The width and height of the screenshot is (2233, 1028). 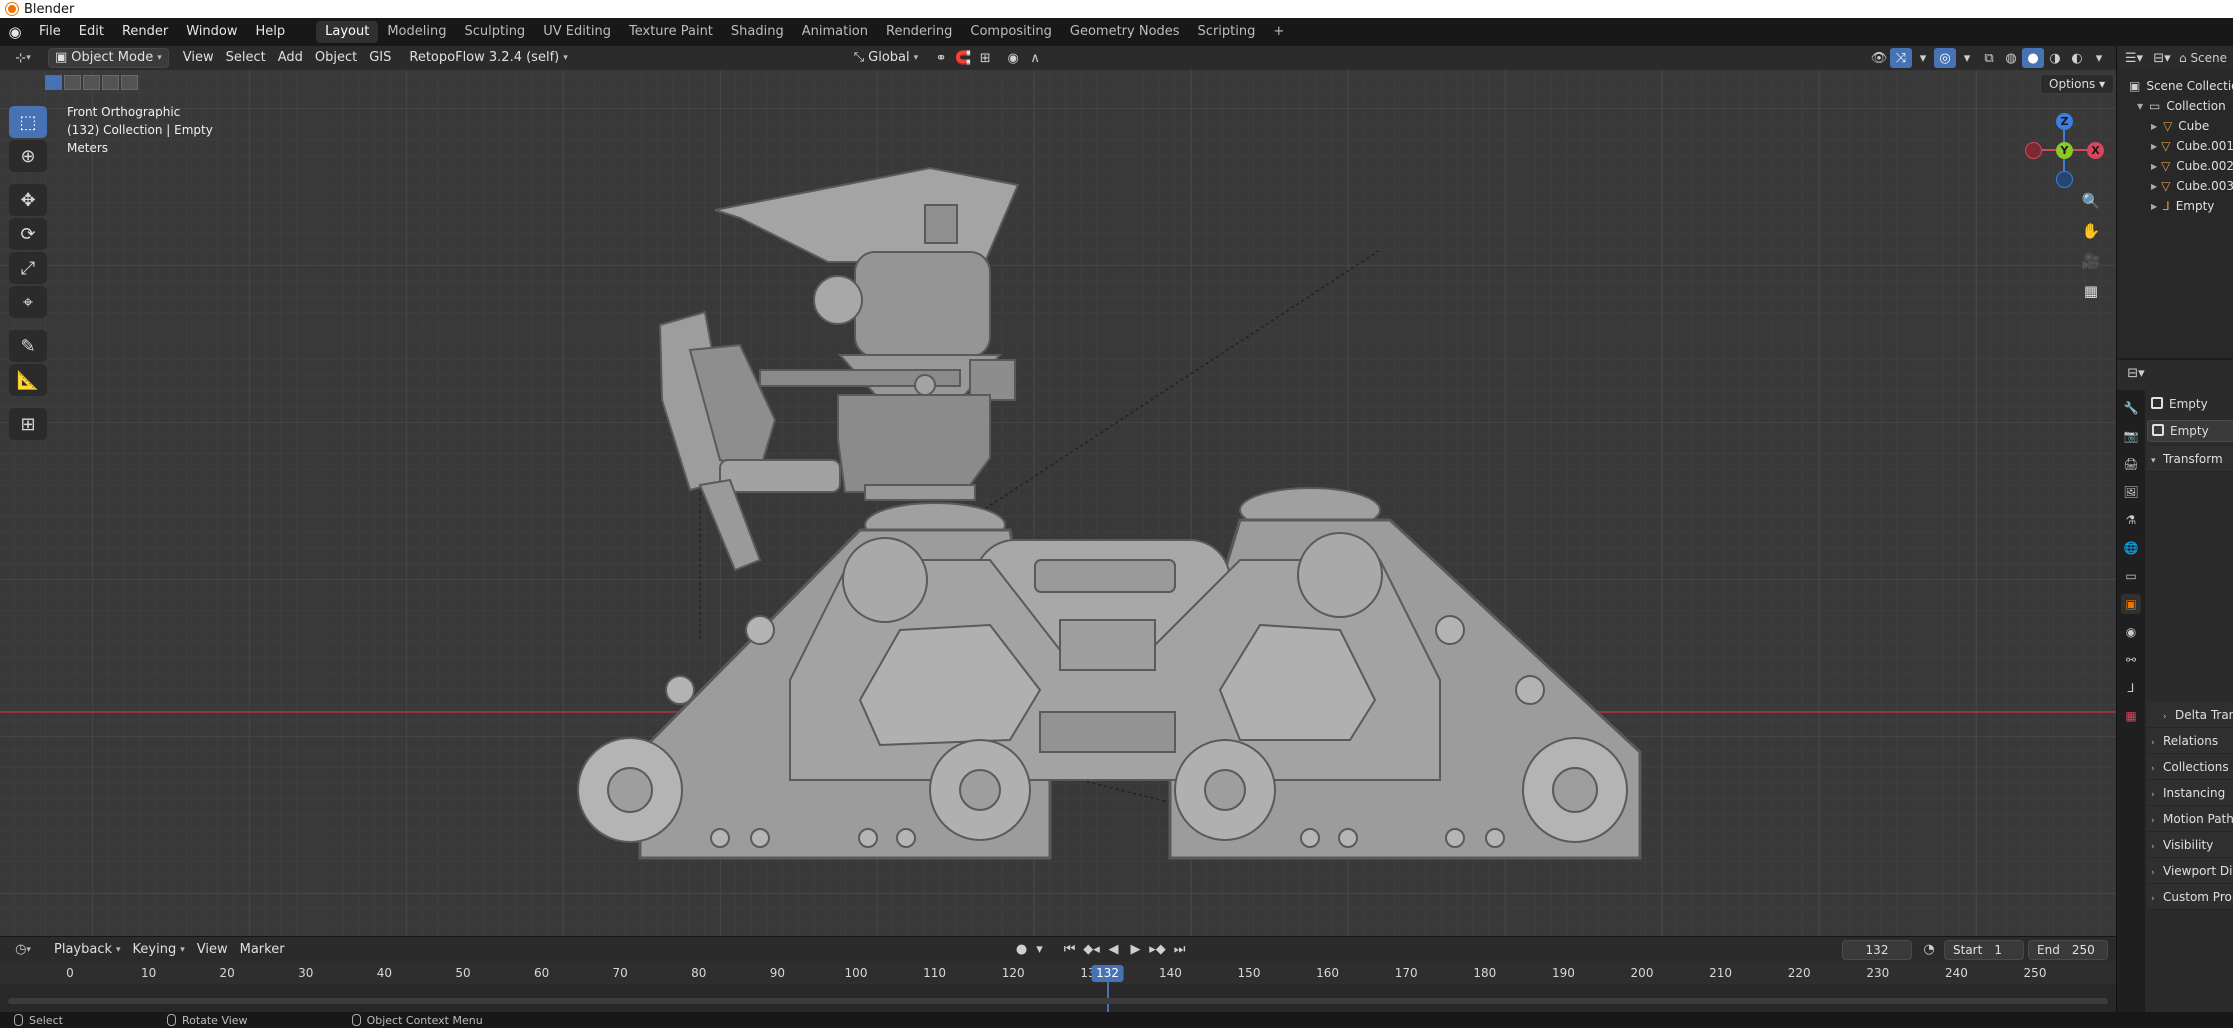 What do you see at coordinates (2131, 548) in the screenshot?
I see `world-tab-icon: 🌐` at bounding box center [2131, 548].